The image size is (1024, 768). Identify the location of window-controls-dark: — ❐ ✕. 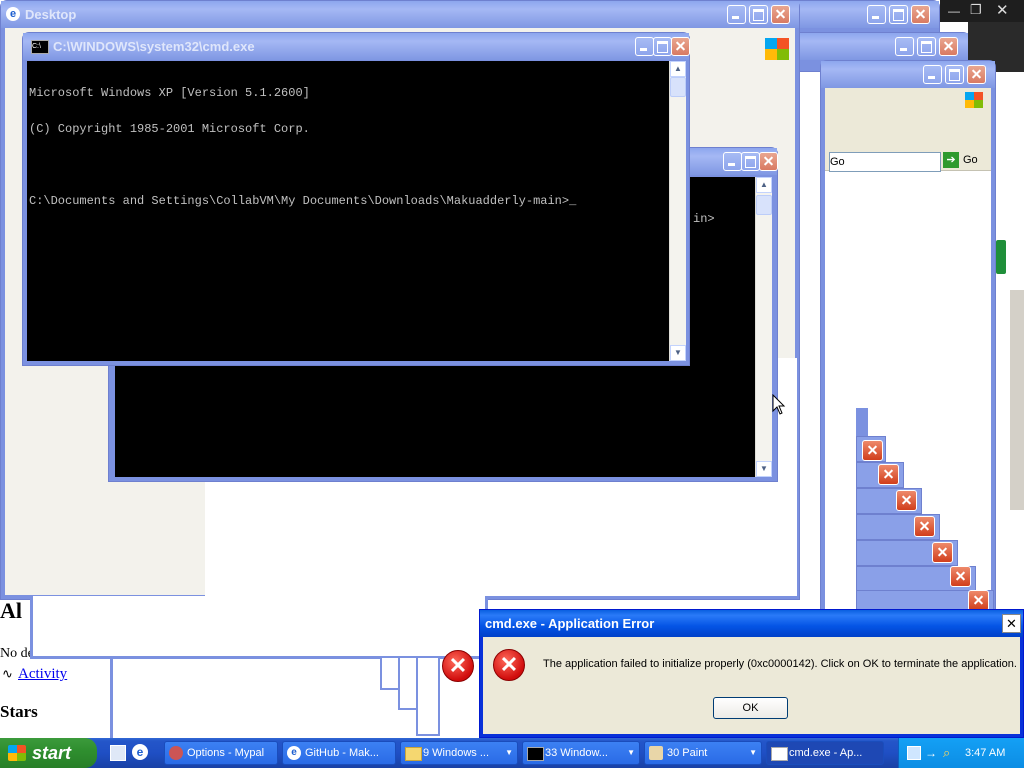
(982, 11).